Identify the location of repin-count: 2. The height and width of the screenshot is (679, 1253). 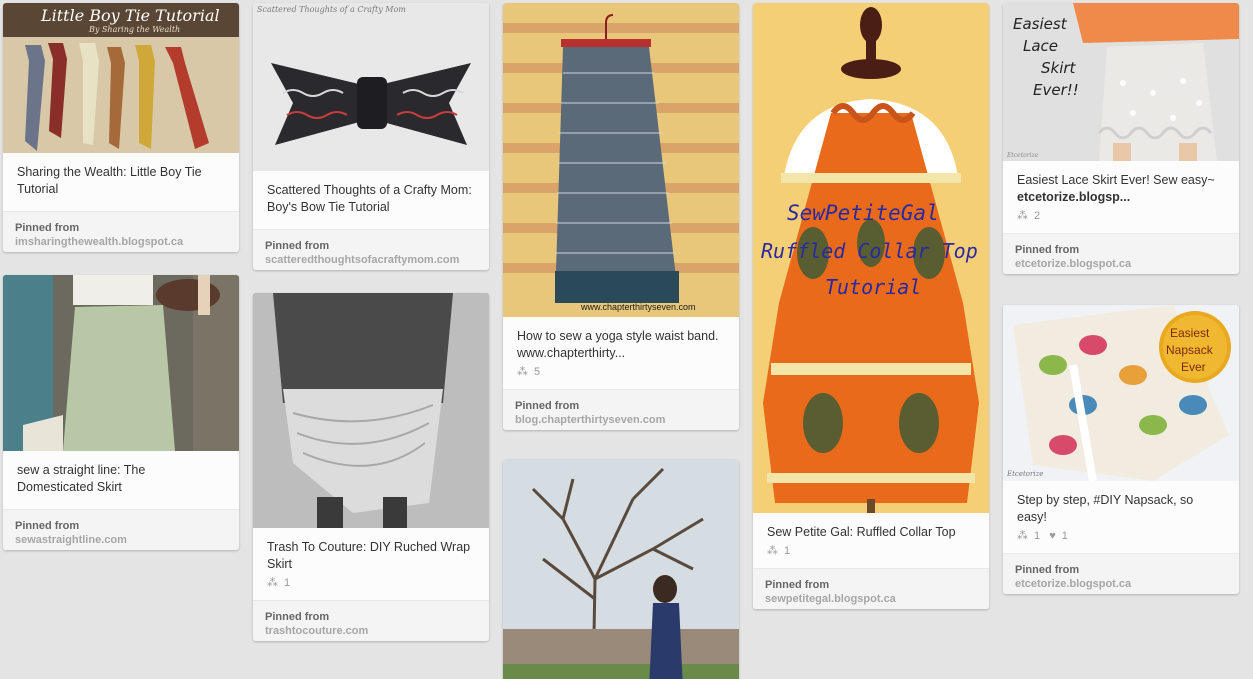
(1037, 216).